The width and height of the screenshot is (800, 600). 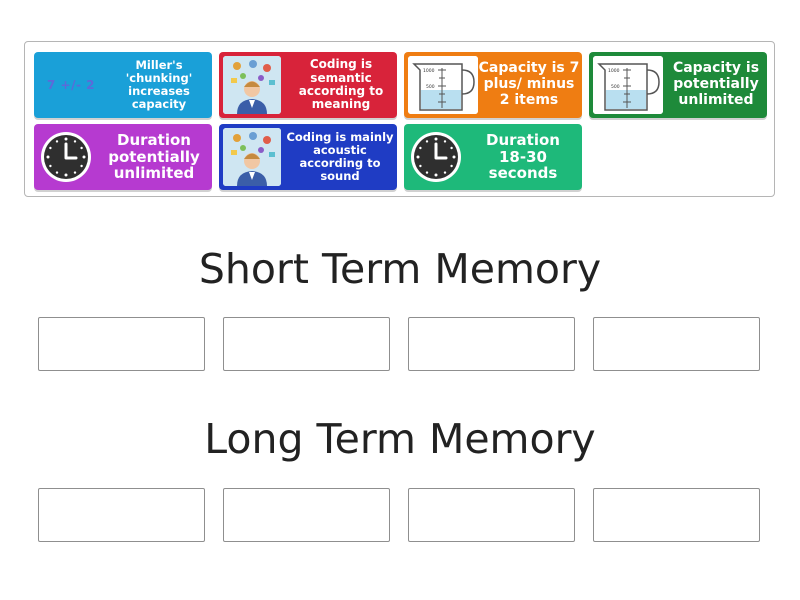 I want to click on card-label: Coding is semantic according to meaning, so click(x=341, y=84).